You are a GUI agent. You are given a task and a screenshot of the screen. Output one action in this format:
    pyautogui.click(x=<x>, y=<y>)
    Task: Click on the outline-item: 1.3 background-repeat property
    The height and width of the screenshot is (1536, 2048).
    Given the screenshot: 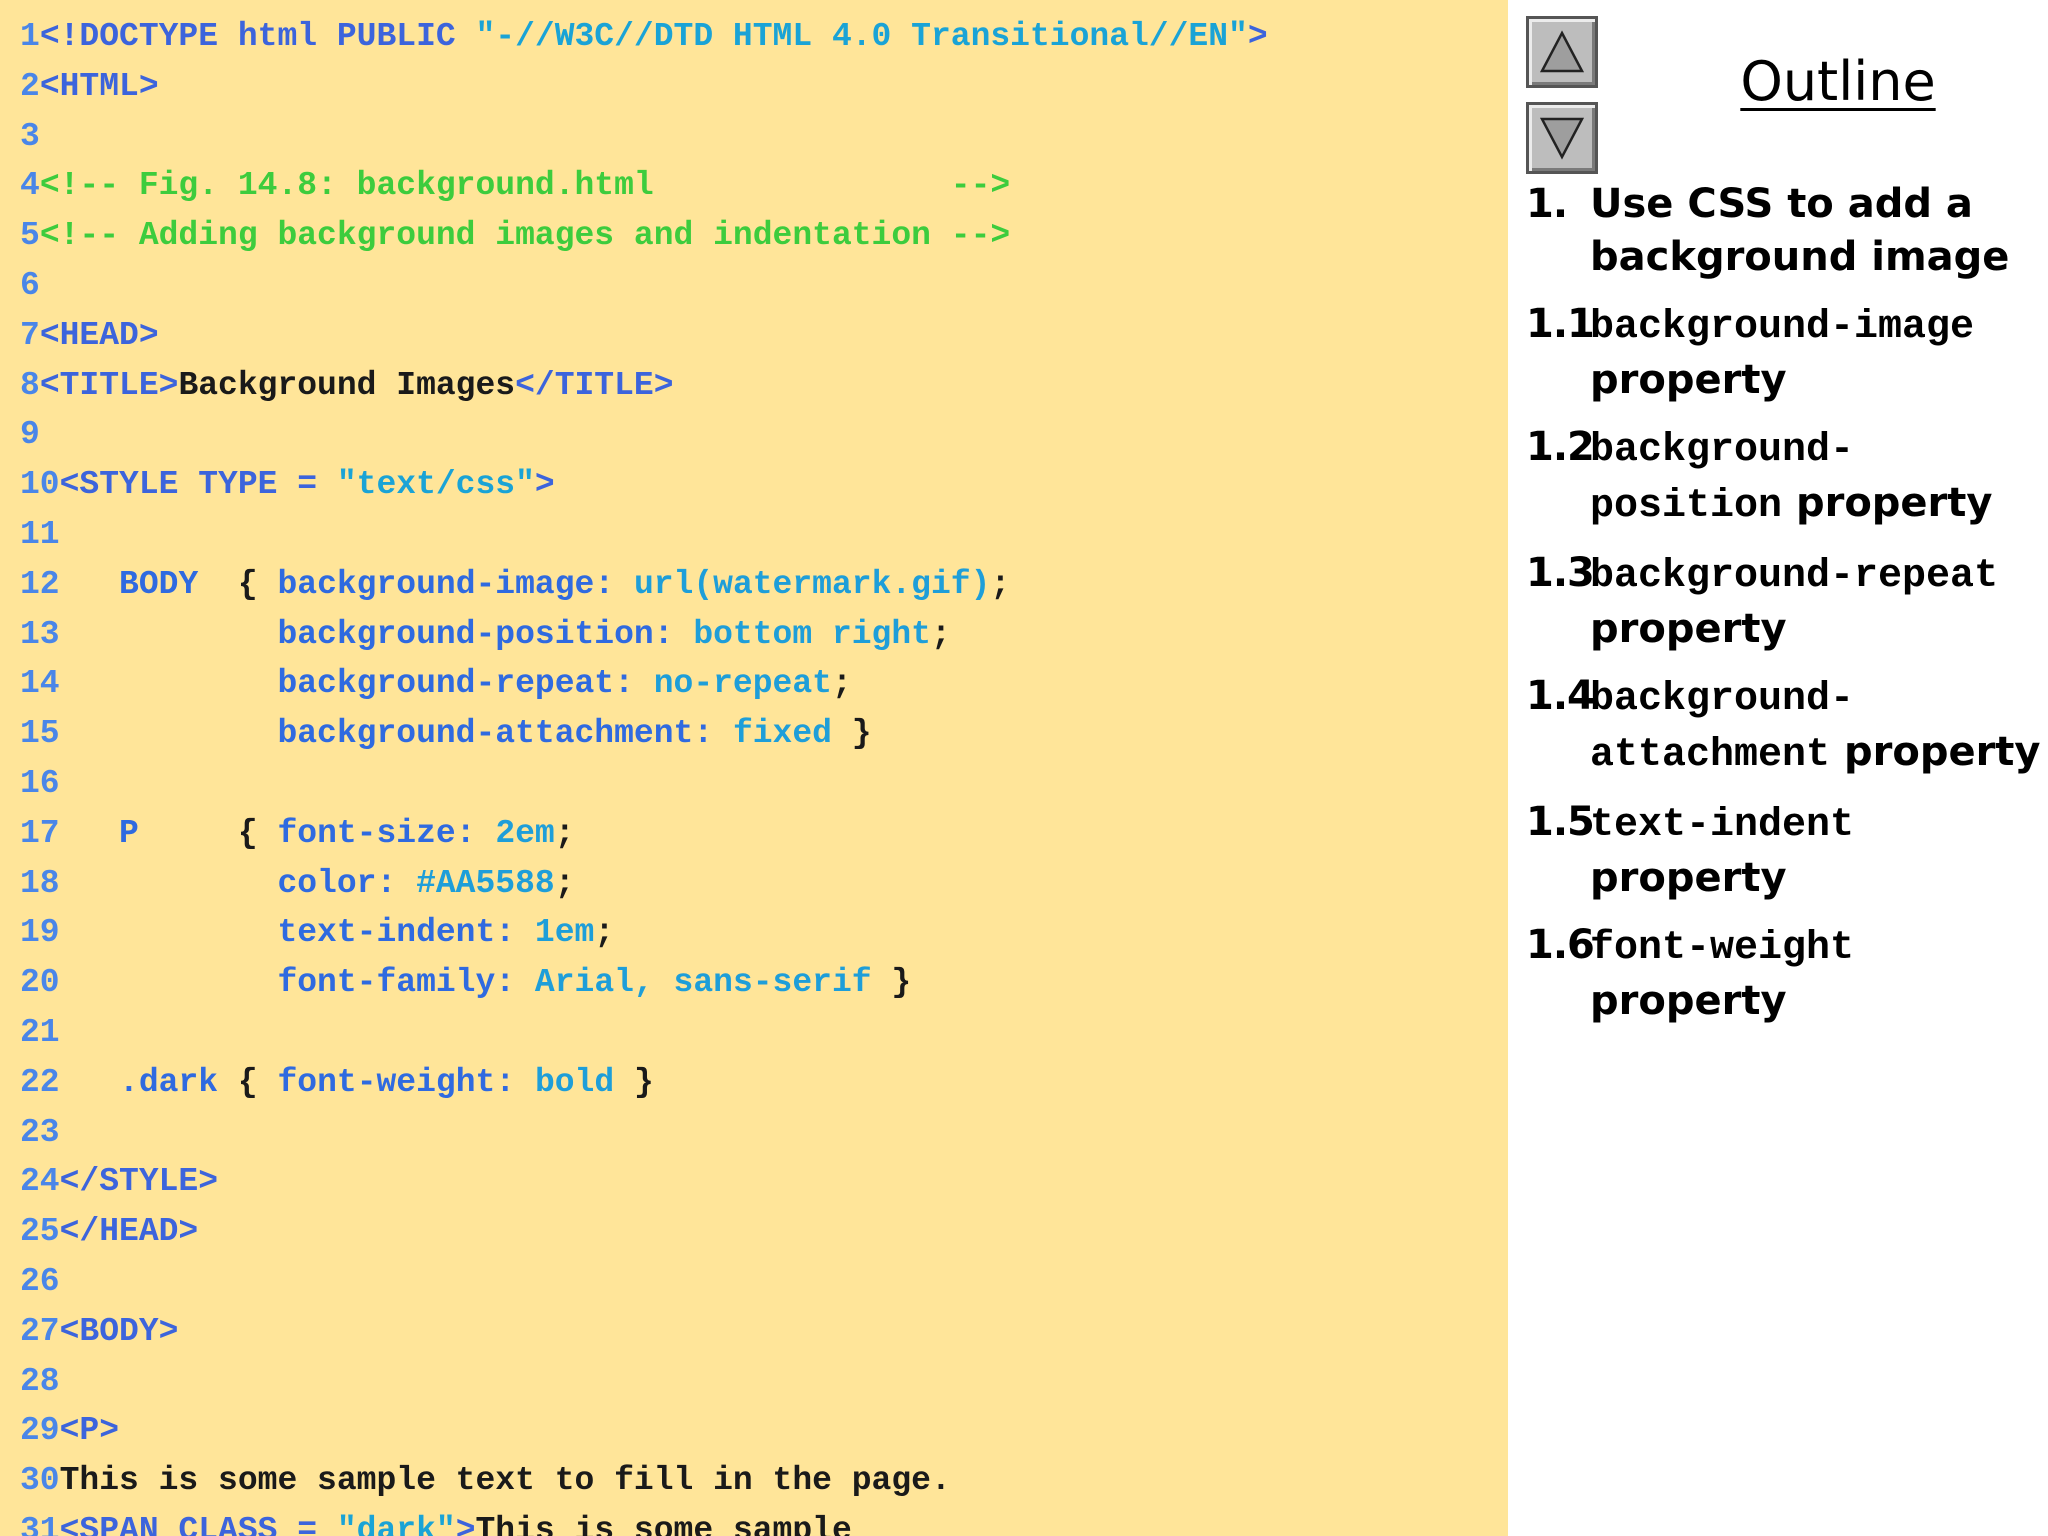 What is the action you would take?
    pyautogui.click(x=1786, y=601)
    